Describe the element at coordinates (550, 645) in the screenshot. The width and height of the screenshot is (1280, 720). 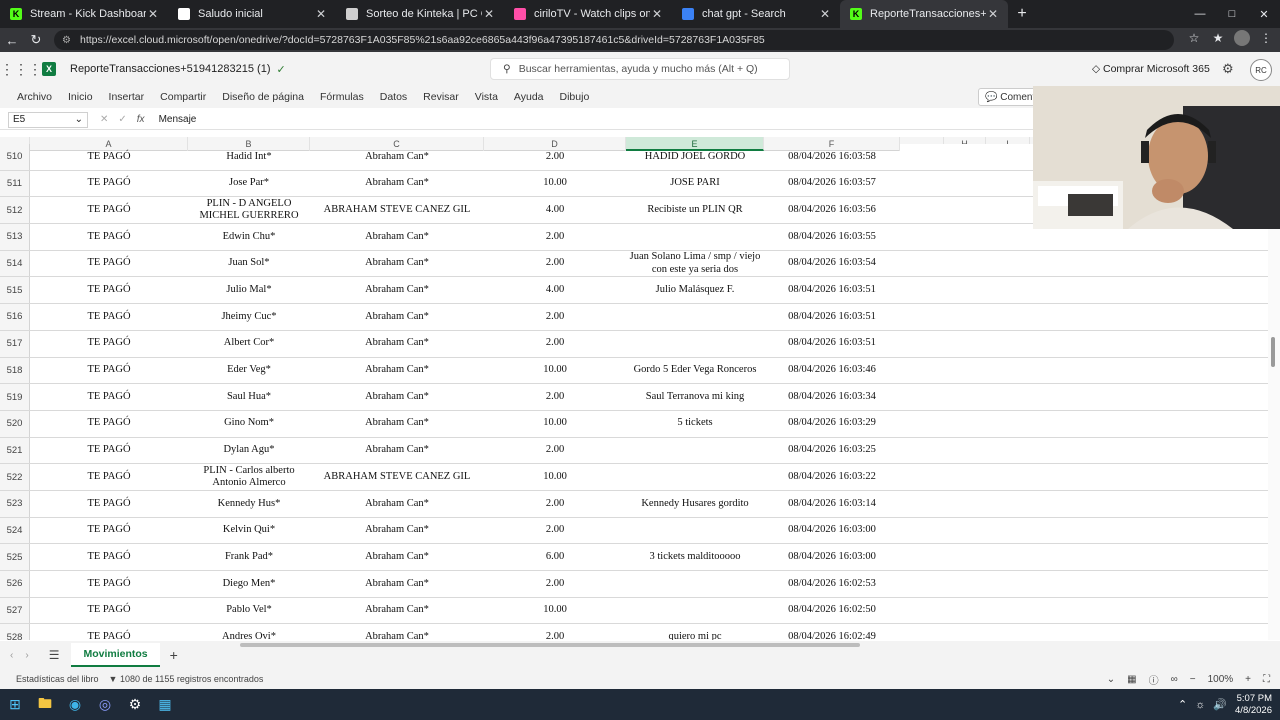
I see `horizontal-scrollbar` at that location.